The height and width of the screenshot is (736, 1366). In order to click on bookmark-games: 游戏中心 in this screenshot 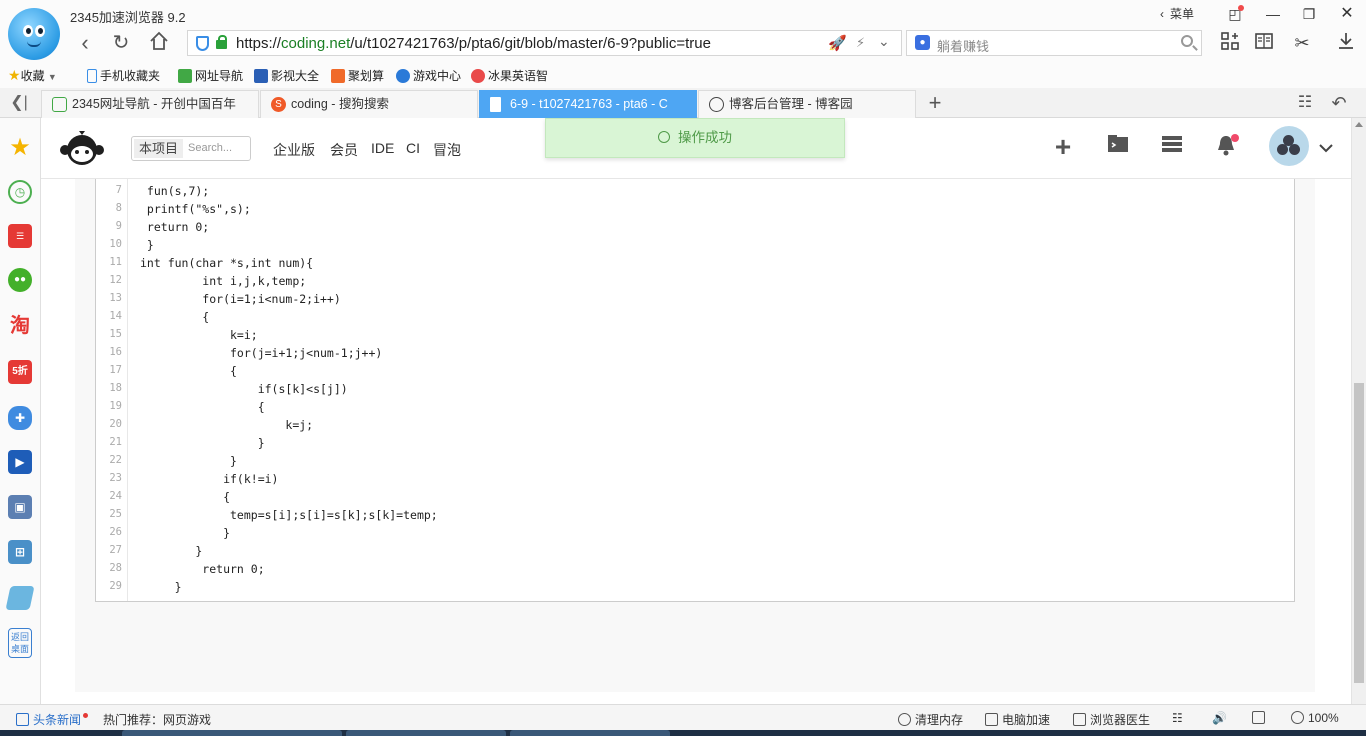, I will do `click(428, 75)`.